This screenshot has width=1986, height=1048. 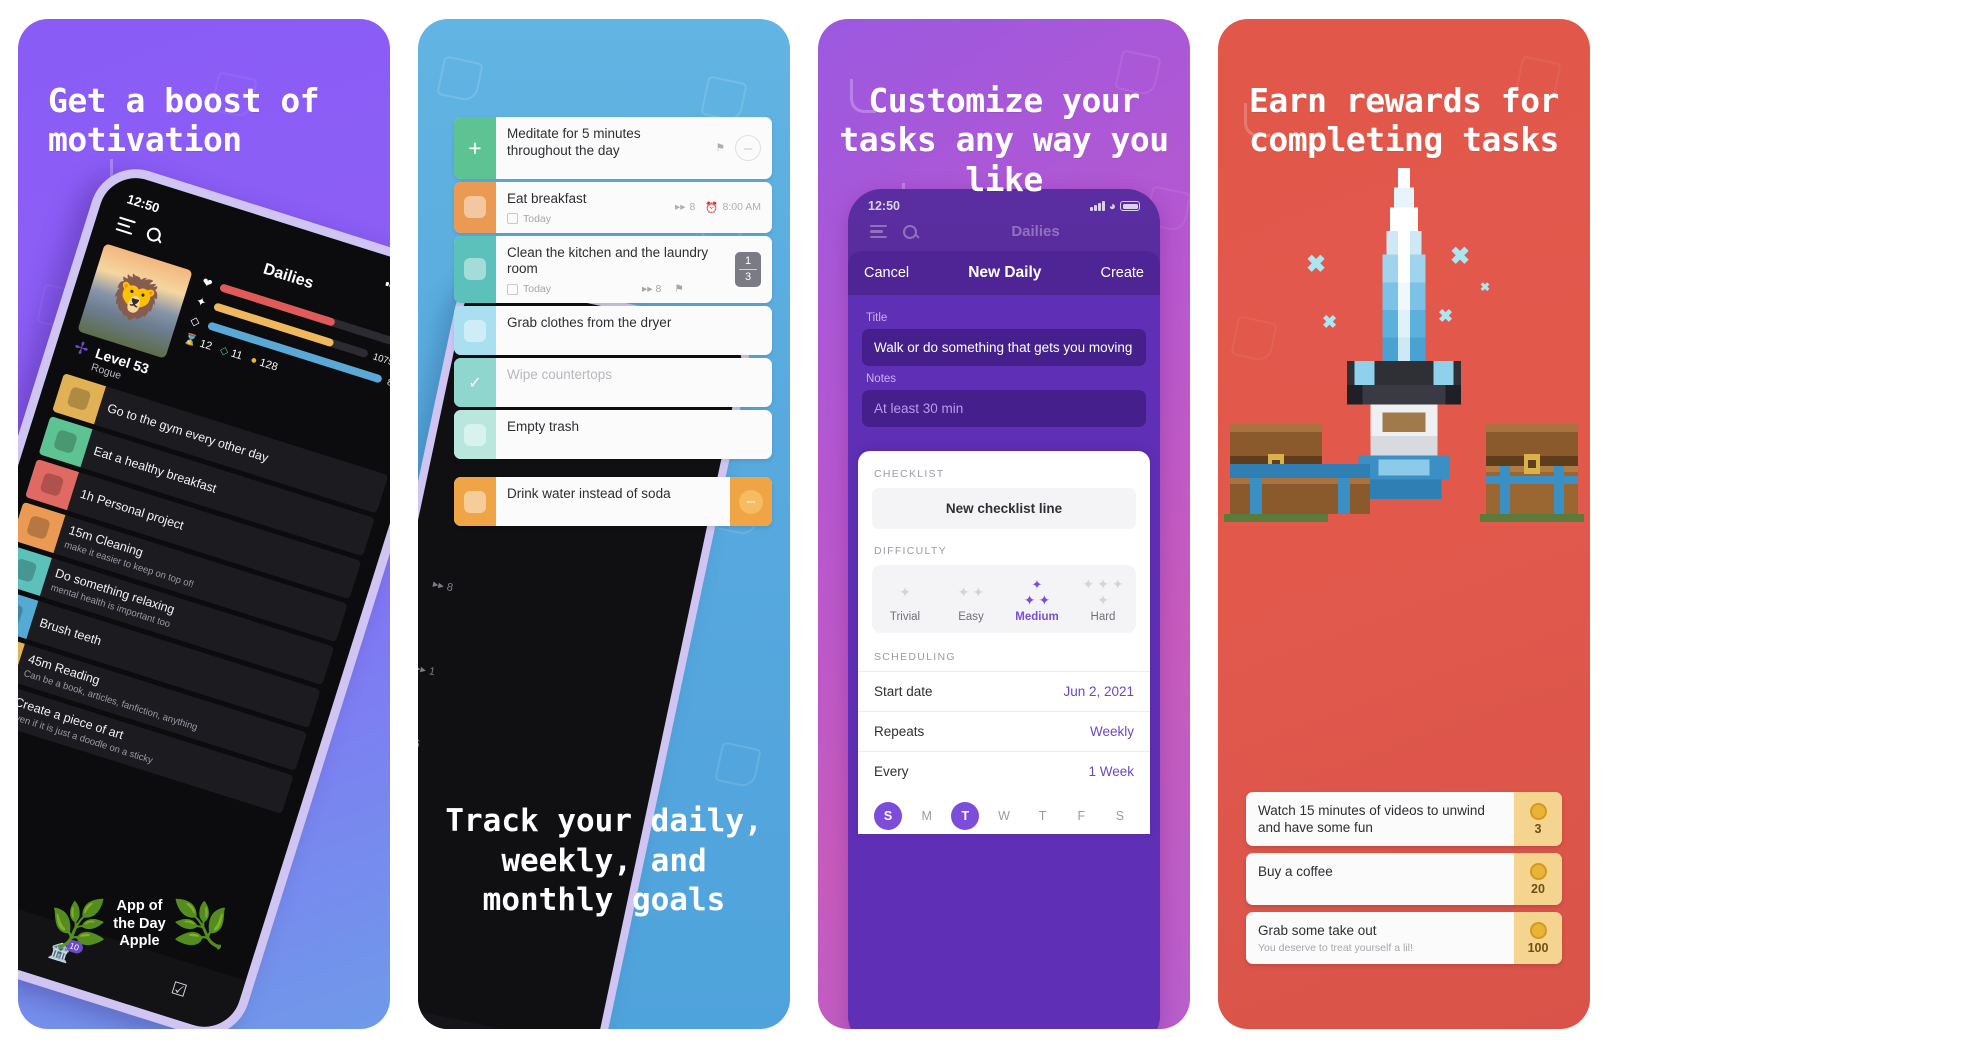 What do you see at coordinates (927, 816) in the screenshot?
I see `day-toggle-monday: M` at bounding box center [927, 816].